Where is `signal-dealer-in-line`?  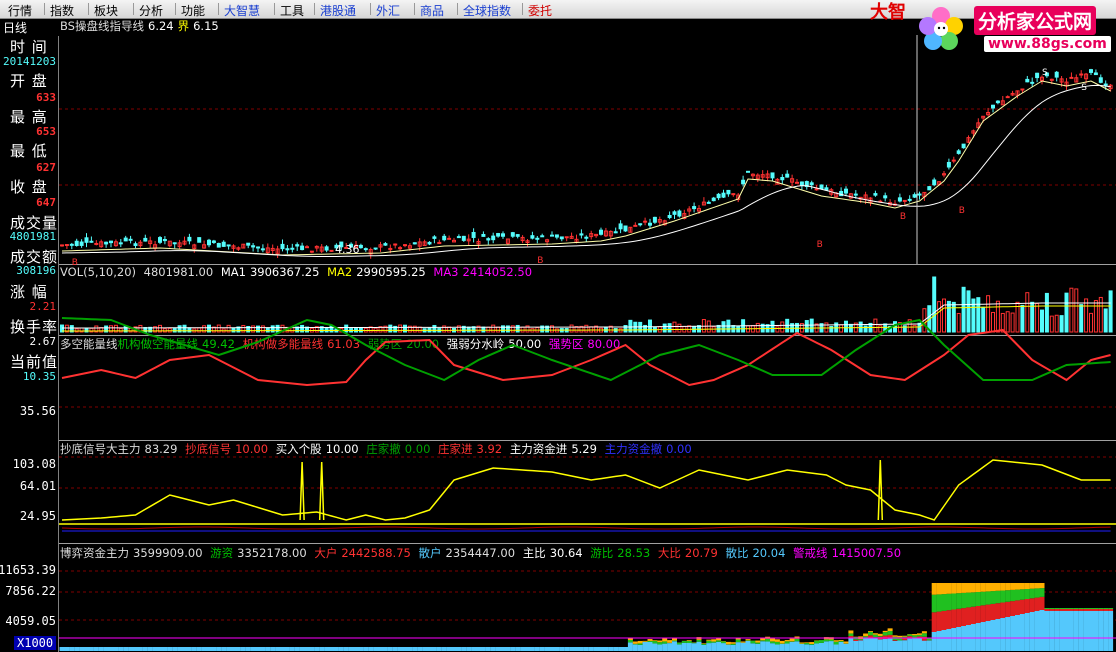 signal-dealer-in-line is located at coordinates (586, 528).